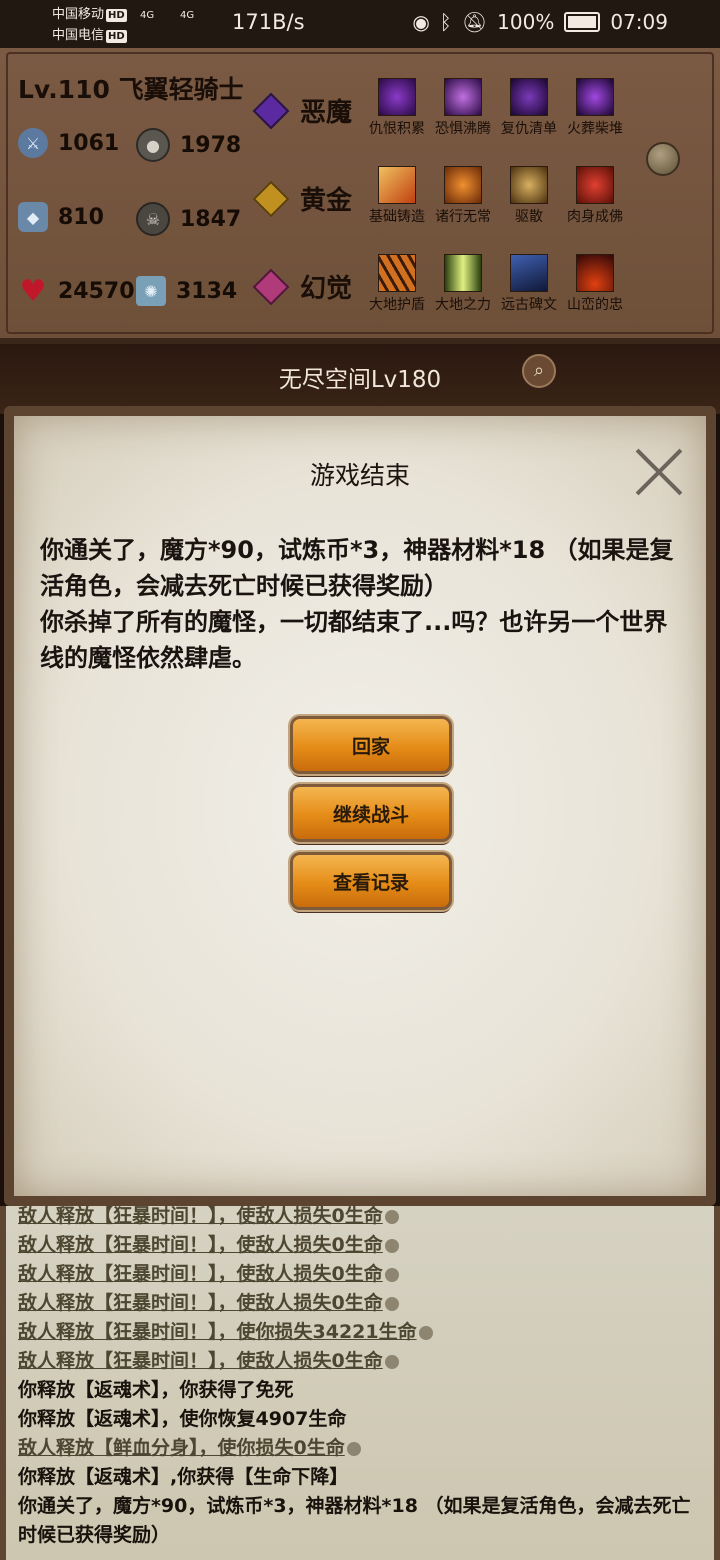 The width and height of the screenshot is (720, 1560). What do you see at coordinates (316, 110) in the screenshot?
I see `rune-row-demon: 恶魔` at bounding box center [316, 110].